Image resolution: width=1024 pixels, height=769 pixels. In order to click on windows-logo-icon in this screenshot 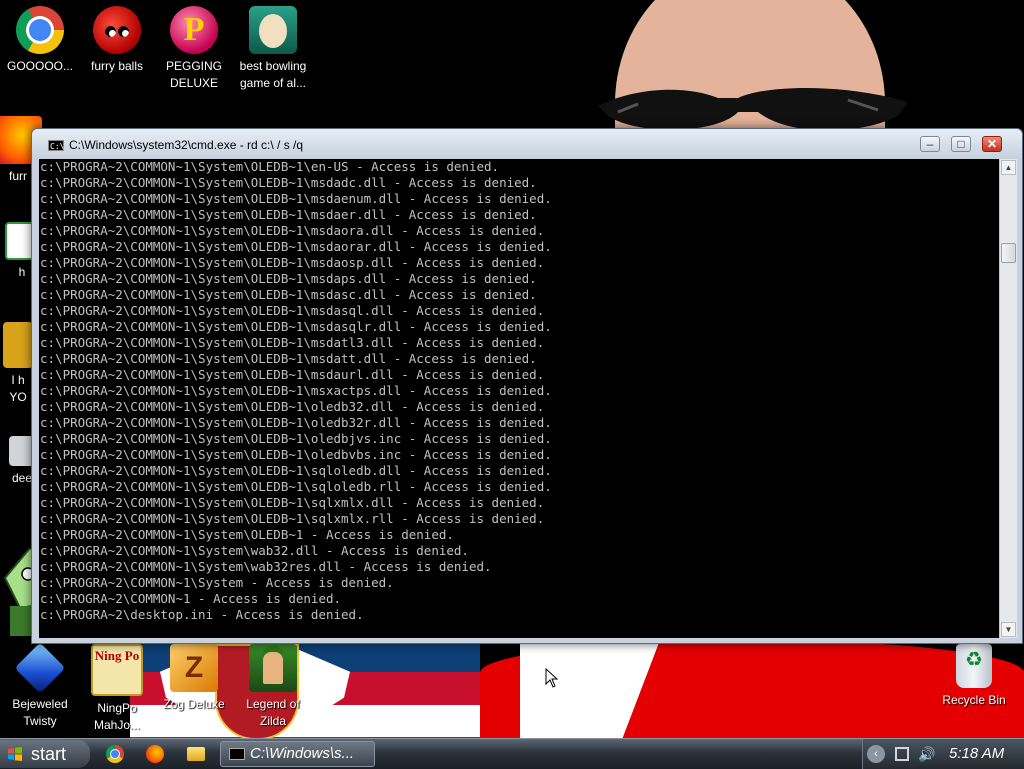, I will do `click(15, 754)`.